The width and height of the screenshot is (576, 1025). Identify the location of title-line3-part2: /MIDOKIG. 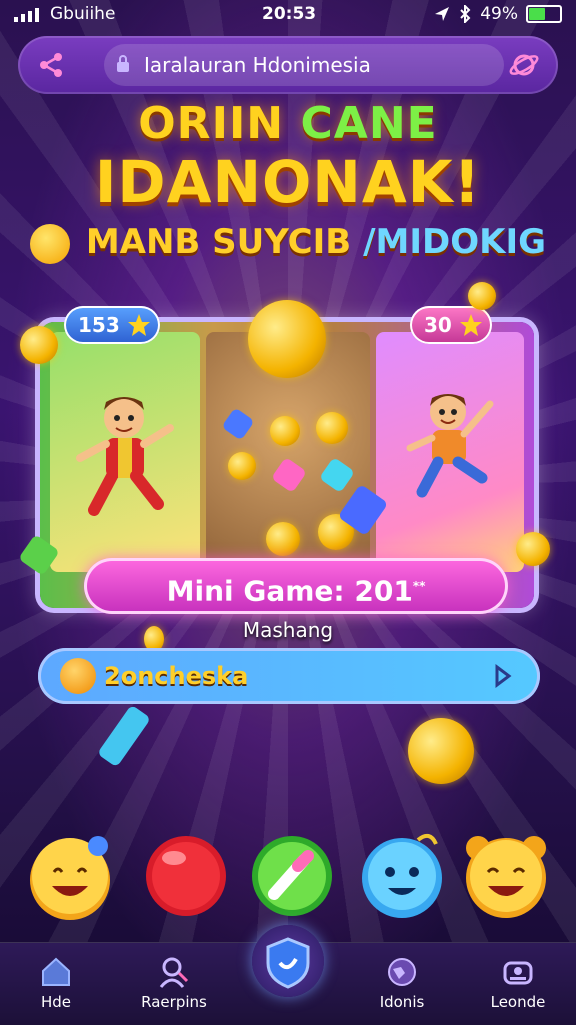
(454, 242).